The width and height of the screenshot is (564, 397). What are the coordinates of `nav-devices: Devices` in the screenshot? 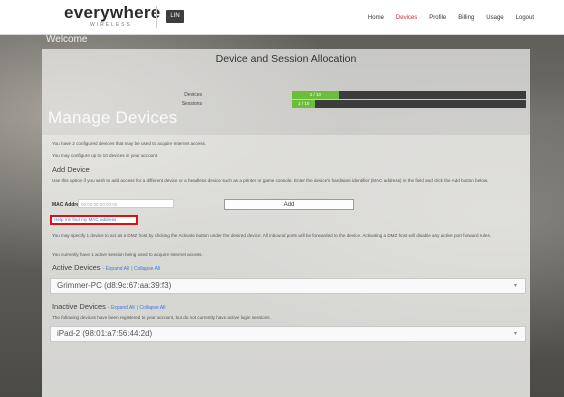 It's located at (406, 18).